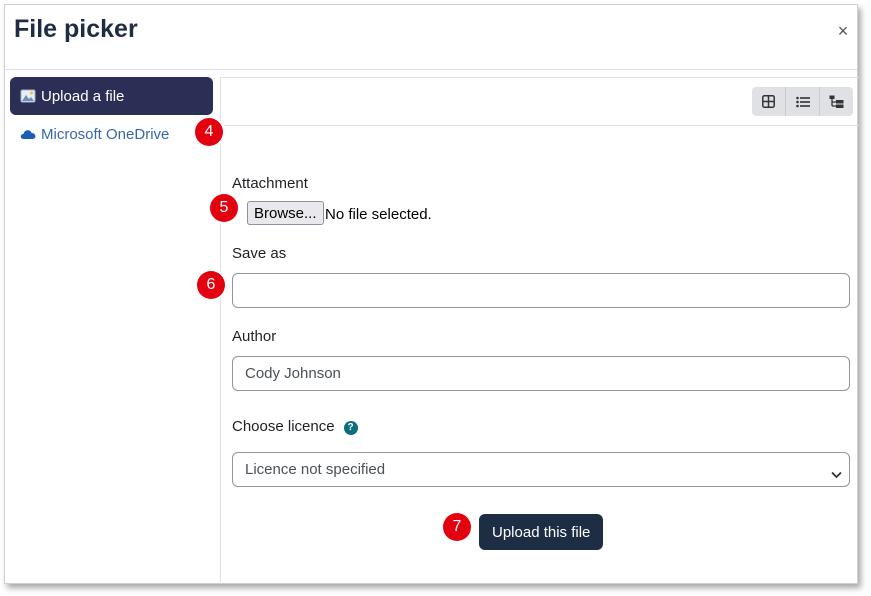 The height and width of the screenshot is (596, 871). I want to click on sidebar-item-microsoft-onedrive: Microsoft OneDrive, so click(111, 134).